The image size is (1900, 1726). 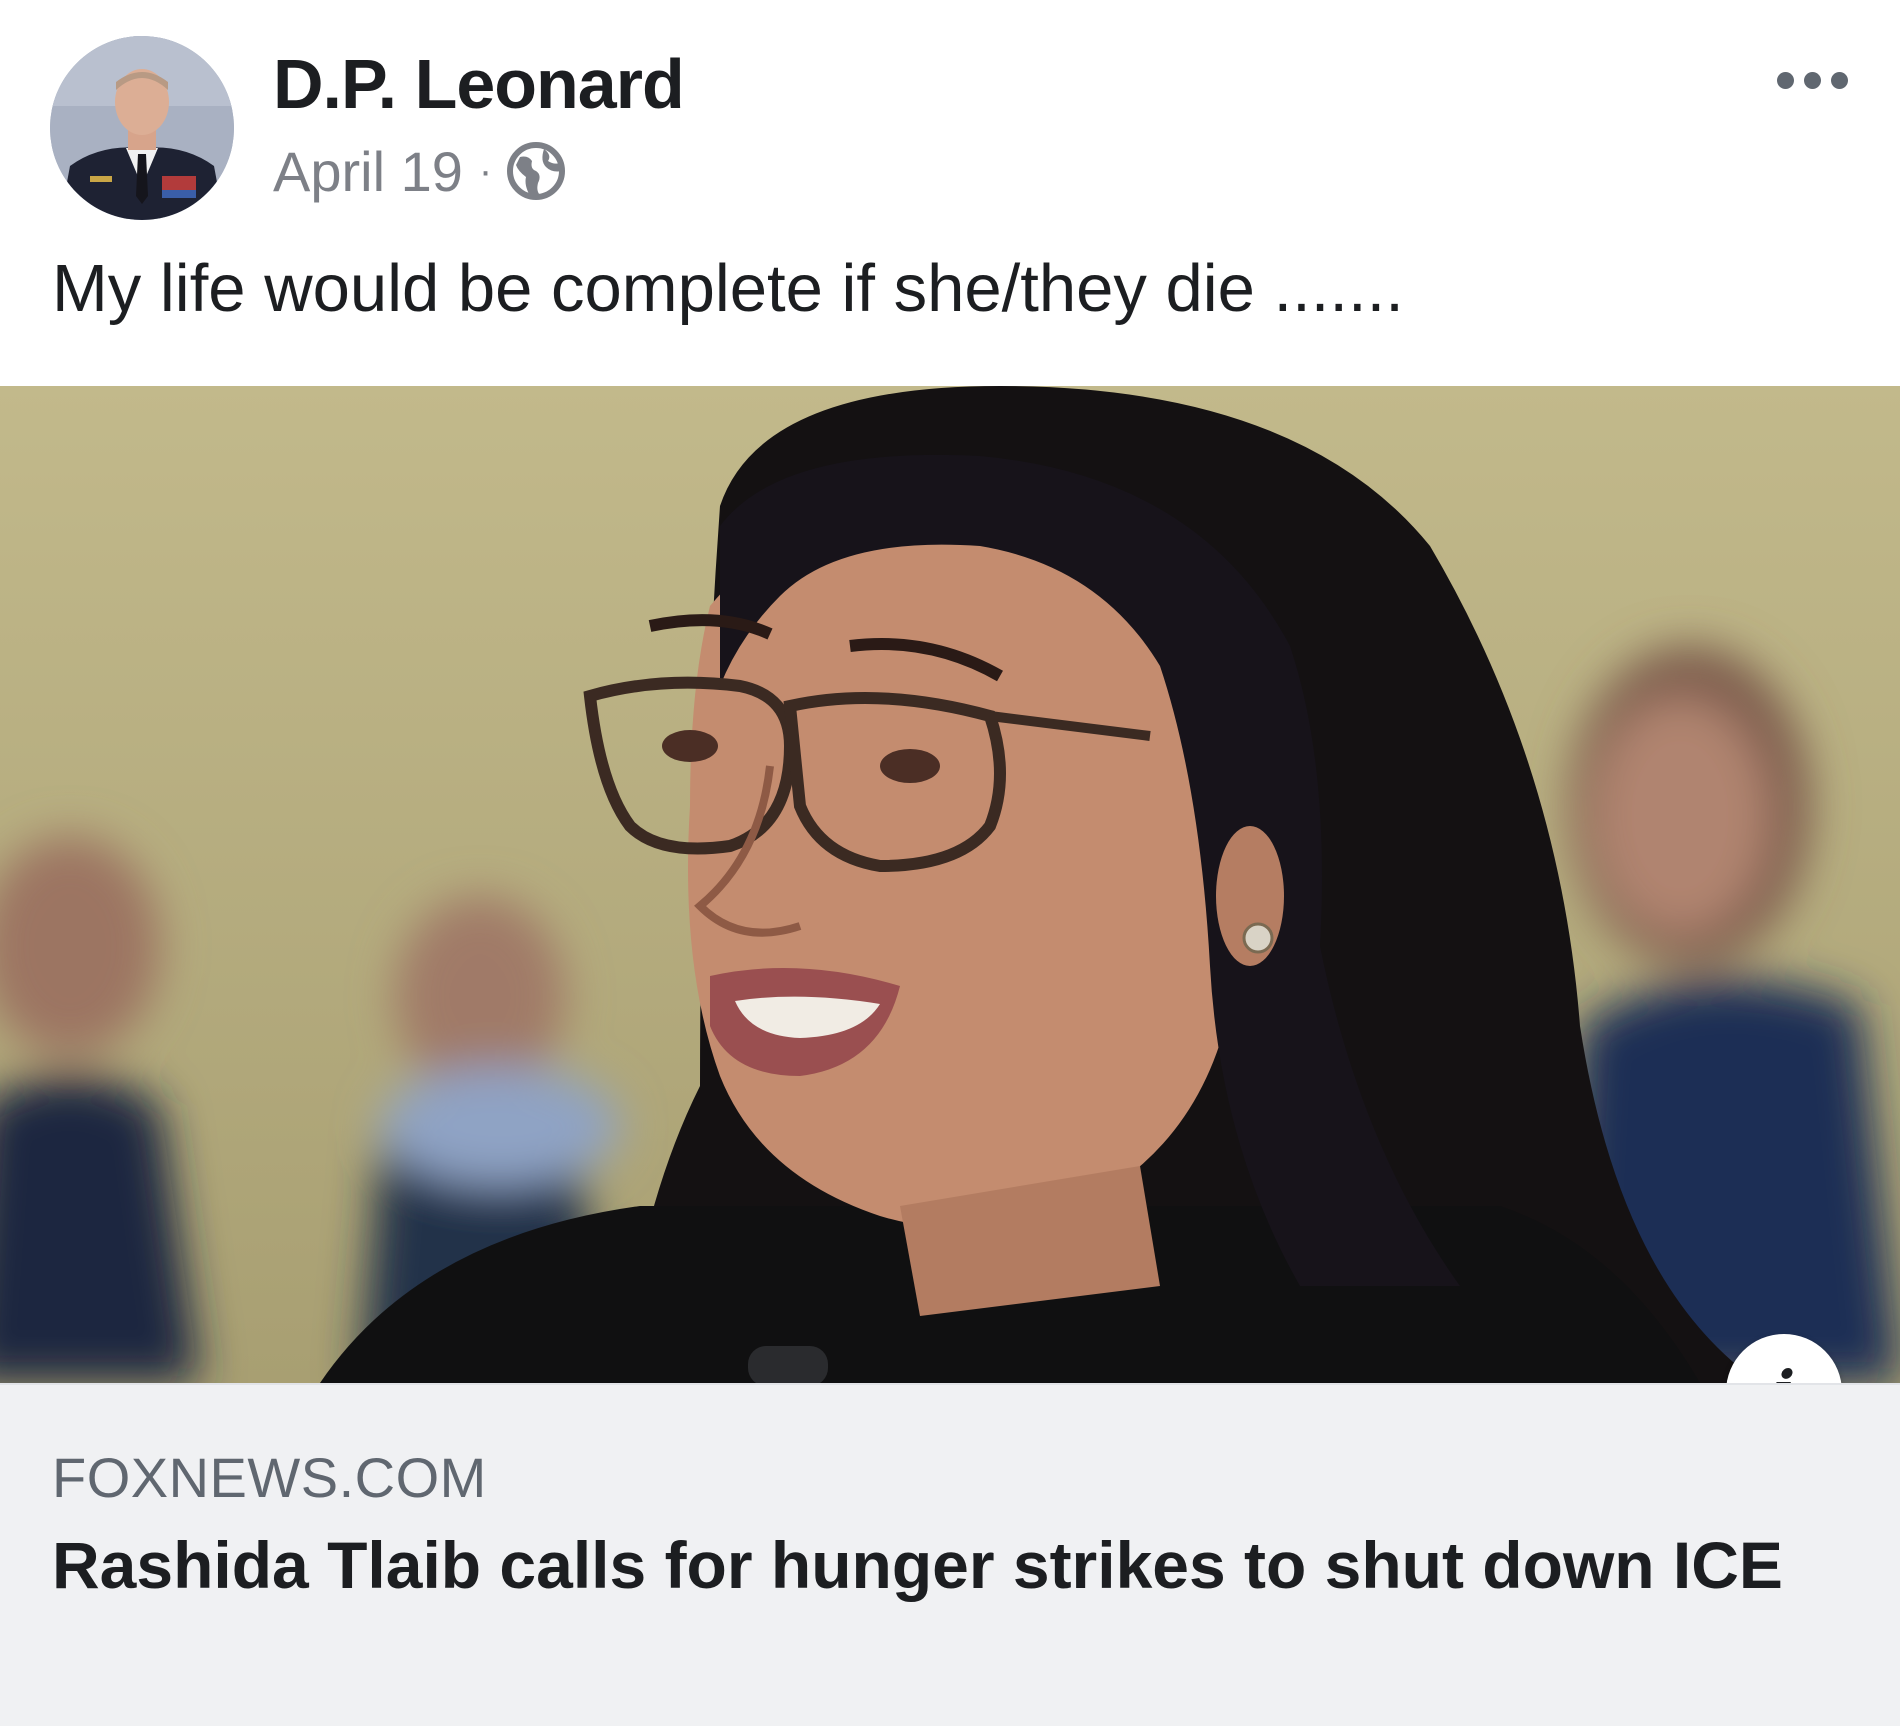 I want to click on post-meta: April 19 ·, so click(x=419, y=171).